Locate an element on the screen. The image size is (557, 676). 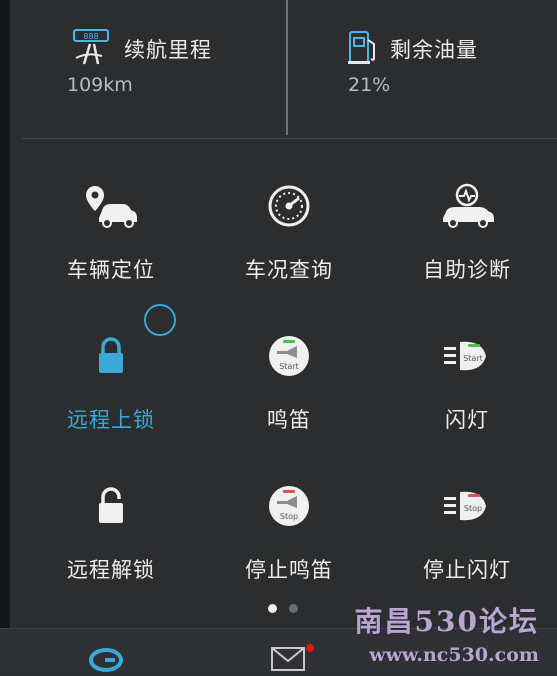
notification-badge is located at coordinates (310, 648).